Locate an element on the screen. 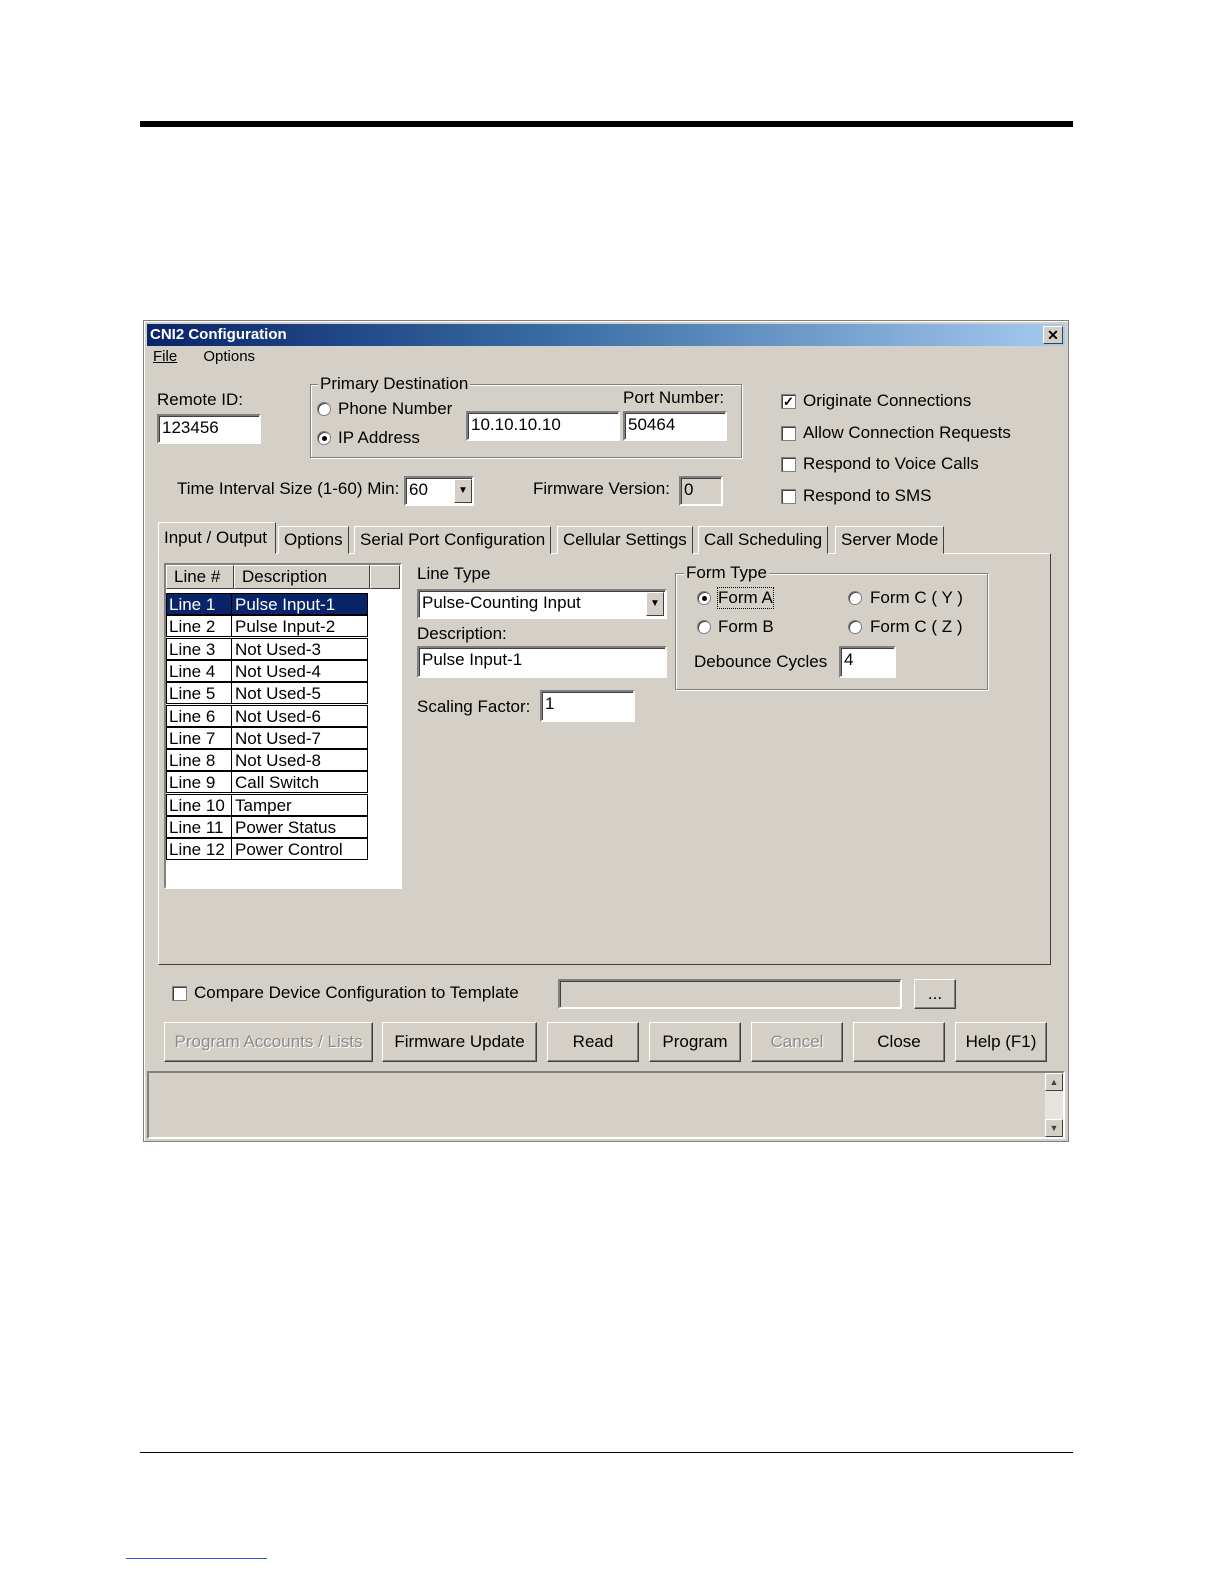 The image size is (1224, 1584). scaling-factor-input: 1 is located at coordinates (587, 706).